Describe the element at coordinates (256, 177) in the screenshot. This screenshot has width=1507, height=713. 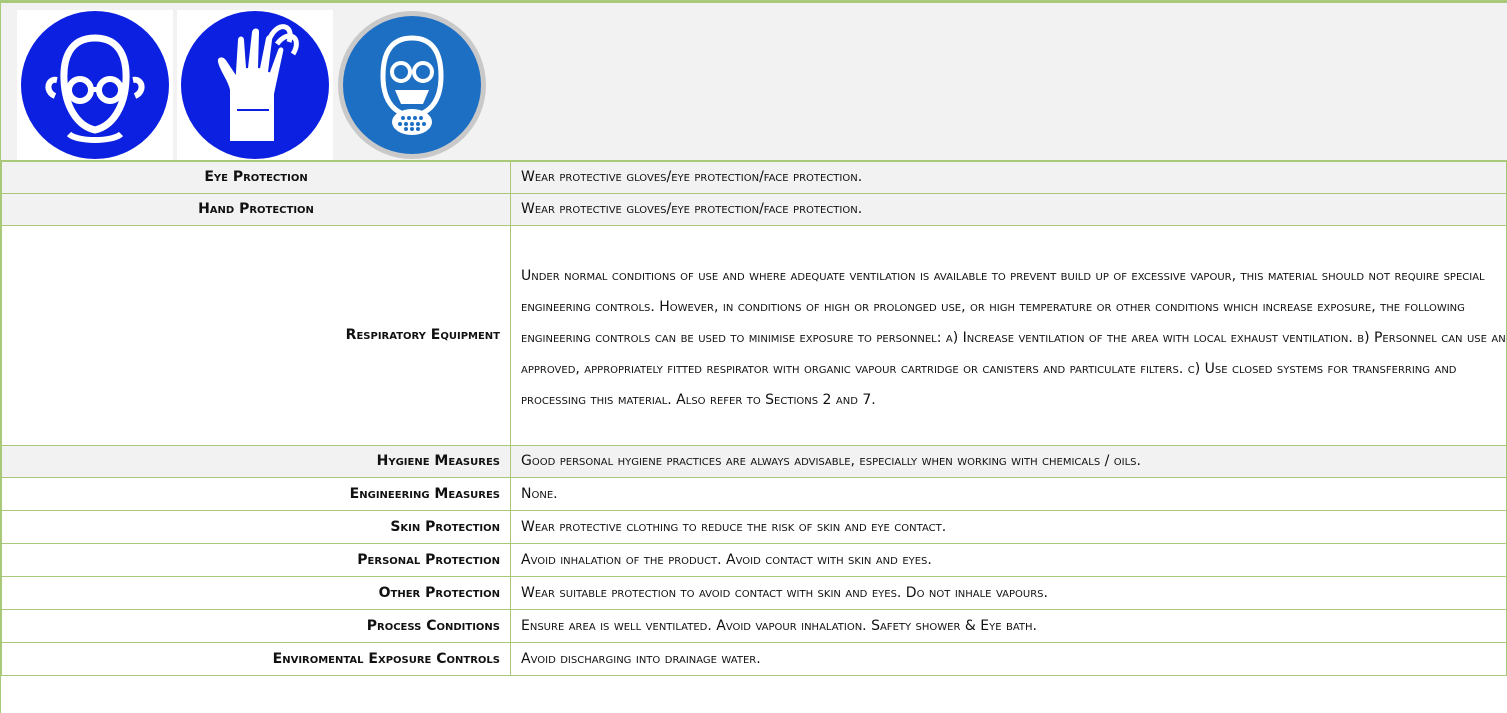
I see `row-label: Eye Protection` at that location.